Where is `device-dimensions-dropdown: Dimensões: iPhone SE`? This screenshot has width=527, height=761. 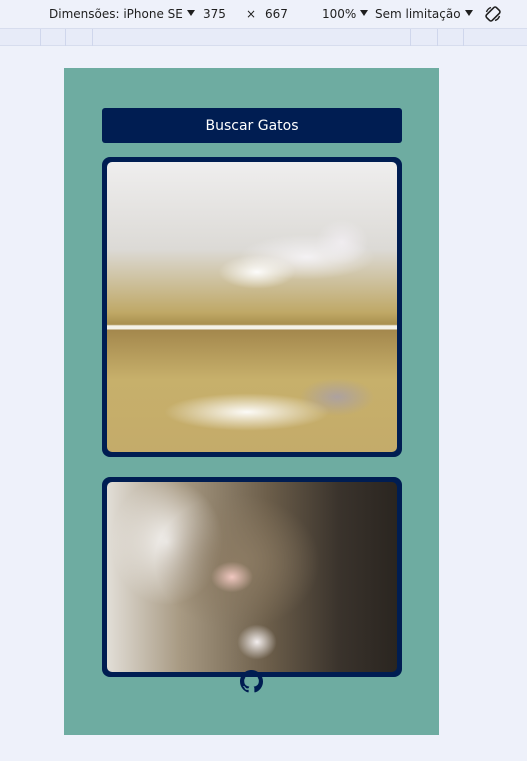 device-dimensions-dropdown: Dimensões: iPhone SE is located at coordinates (122, 14).